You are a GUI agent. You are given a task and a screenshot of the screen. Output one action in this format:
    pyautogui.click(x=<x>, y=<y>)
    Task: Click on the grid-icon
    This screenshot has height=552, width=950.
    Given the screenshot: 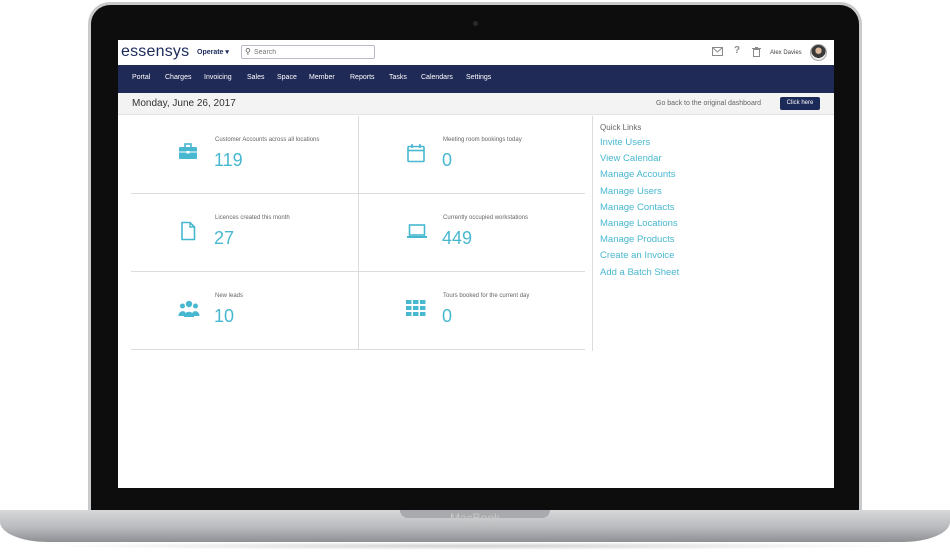 What is the action you would take?
    pyautogui.click(x=416, y=309)
    